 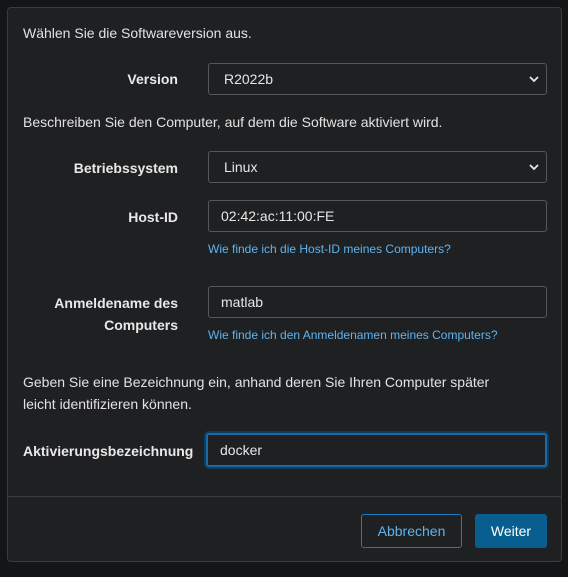 What do you see at coordinates (152, 79) in the screenshot?
I see `version-label: Version` at bounding box center [152, 79].